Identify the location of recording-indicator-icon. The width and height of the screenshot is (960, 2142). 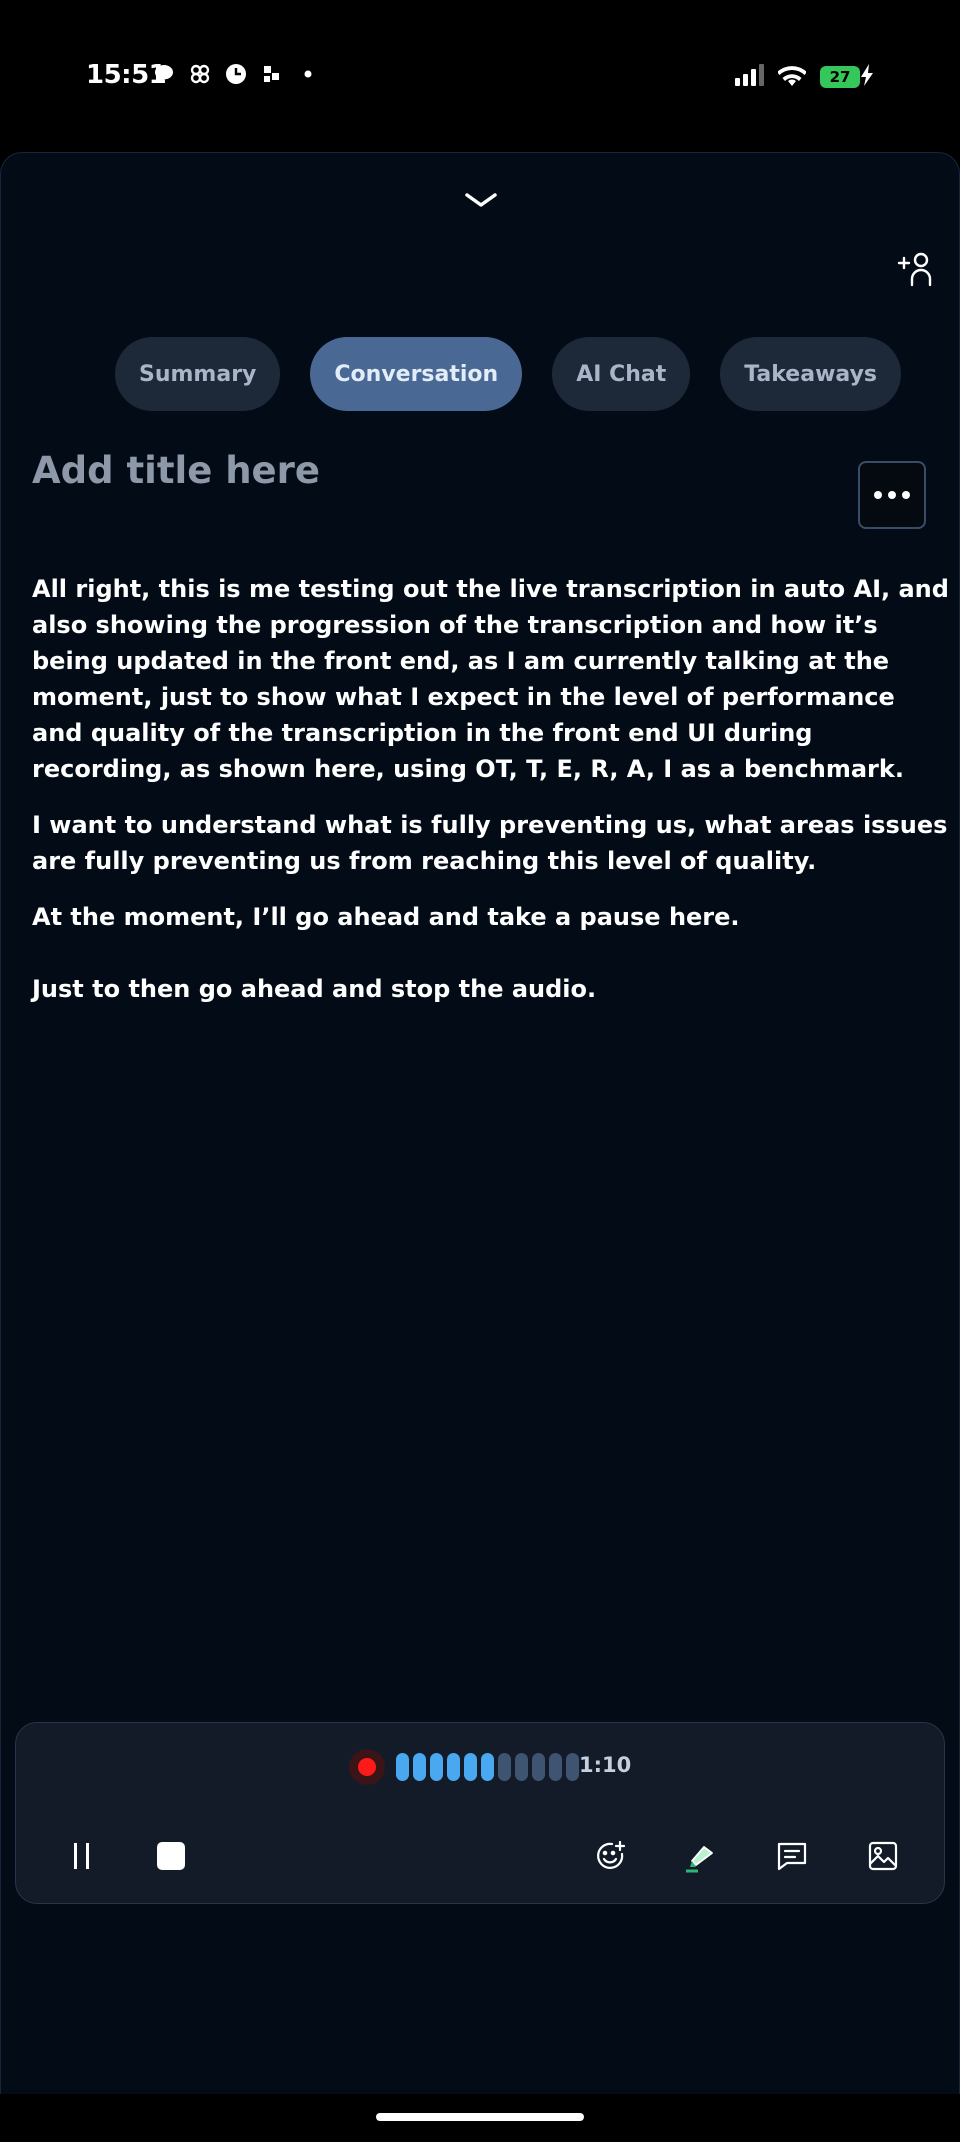
(367, 1767).